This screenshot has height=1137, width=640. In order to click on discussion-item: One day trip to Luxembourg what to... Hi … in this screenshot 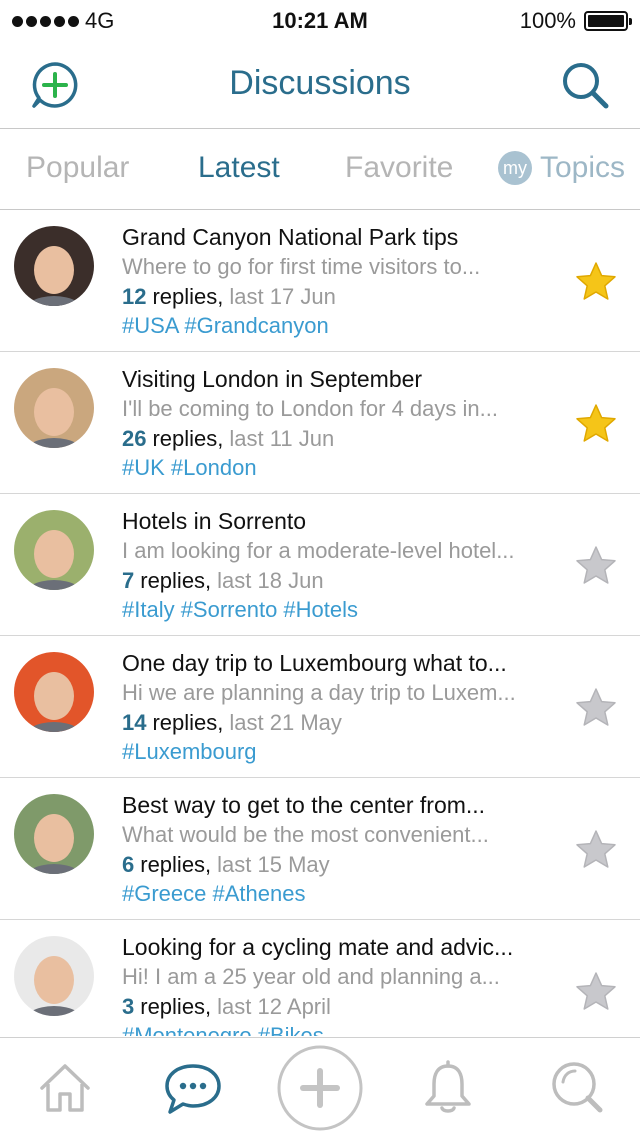, I will do `click(320, 707)`.